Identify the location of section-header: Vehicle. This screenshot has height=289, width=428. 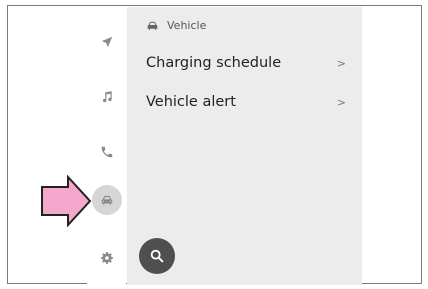
(176, 25).